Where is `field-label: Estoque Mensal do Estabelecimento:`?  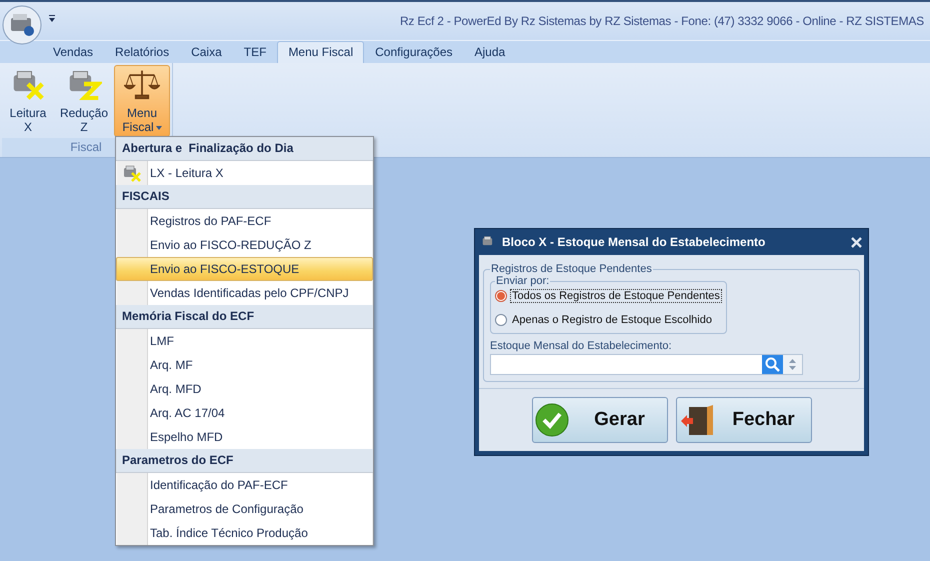 field-label: Estoque Mensal do Estabelecimento: is located at coordinates (581, 346).